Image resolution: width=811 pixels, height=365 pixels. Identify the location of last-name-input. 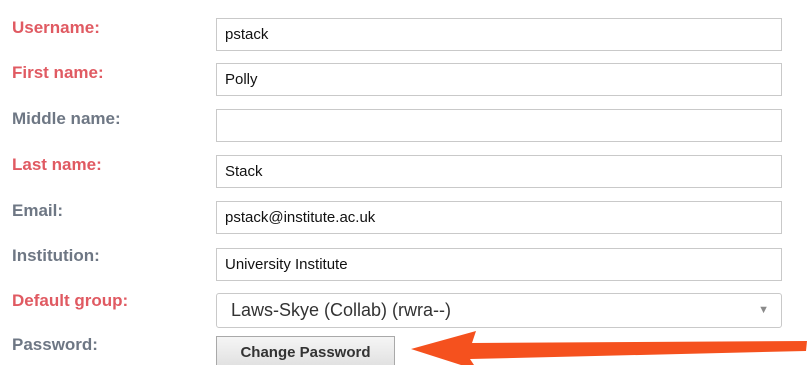
(499, 171).